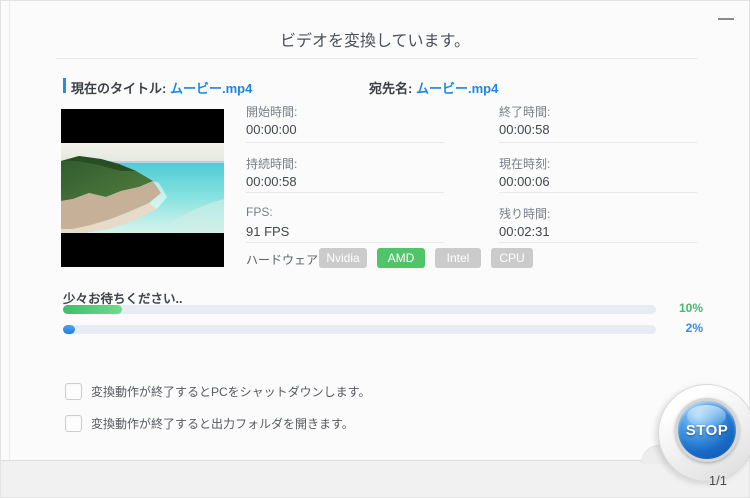  Describe the element at coordinates (343, 258) in the screenshot. I see `hardware-badge-nvidia: Nvidia` at that location.